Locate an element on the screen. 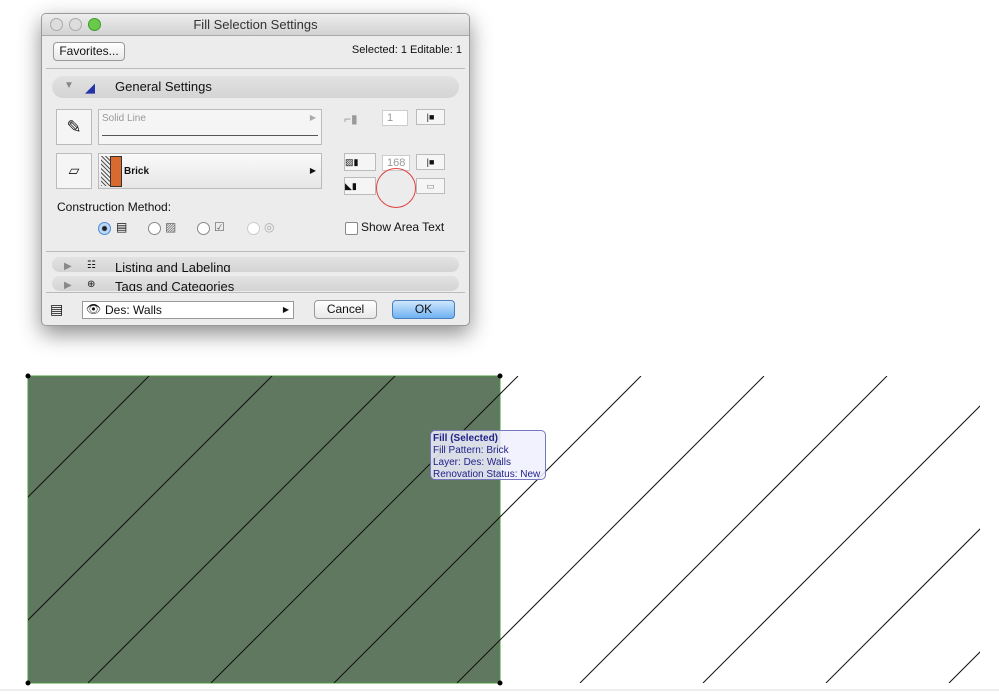 This screenshot has height=694, width=999. listing-icon: ☷ is located at coordinates (91, 265).